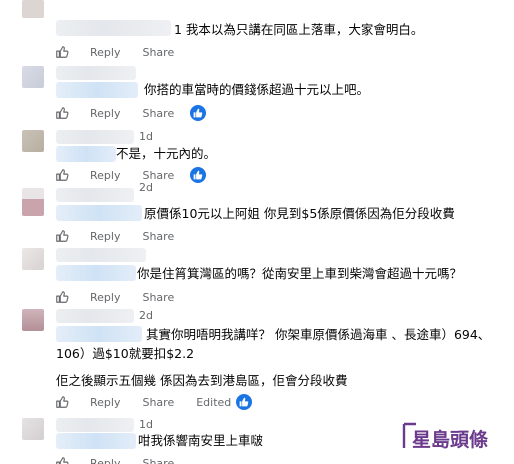 The height and width of the screenshot is (464, 514). Describe the element at coordinates (299, 213) in the screenshot. I see `comment-text: 原價係10元以上阿姐 你見到$5係原價係因為佢分段收費` at that location.